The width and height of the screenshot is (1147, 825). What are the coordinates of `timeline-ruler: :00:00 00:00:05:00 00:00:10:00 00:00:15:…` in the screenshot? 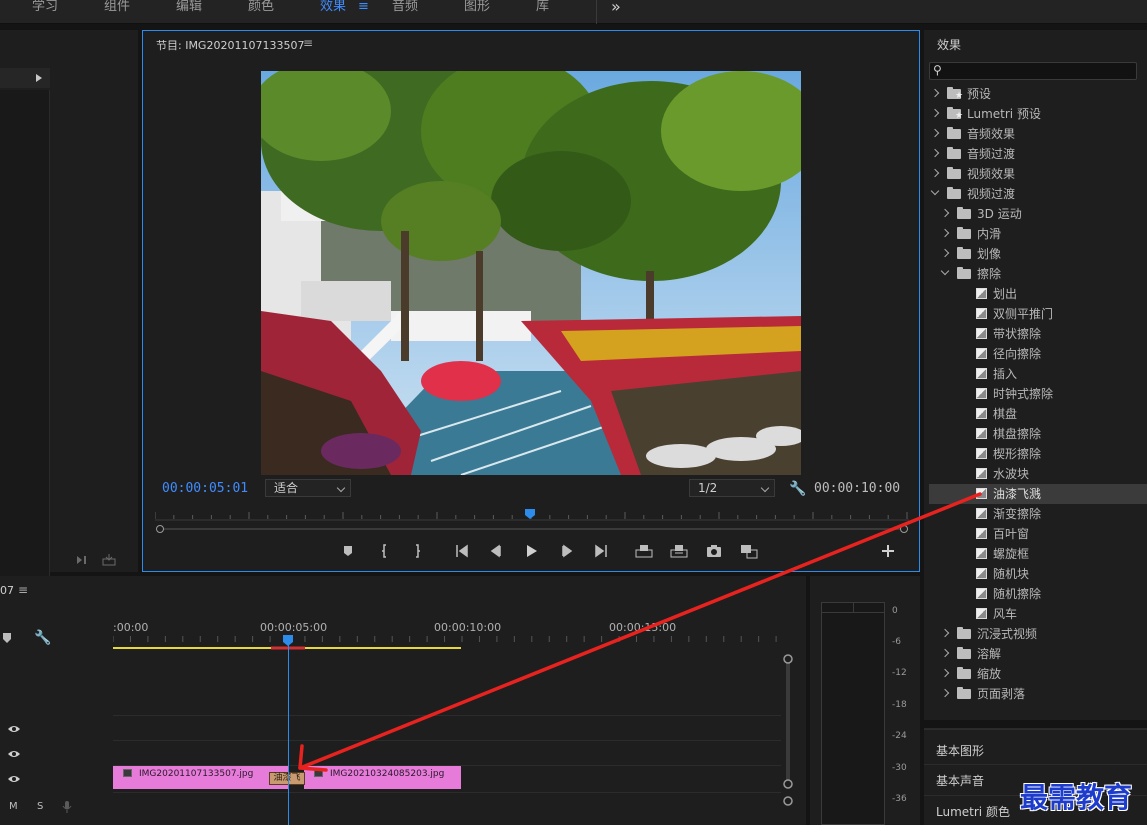 It's located at (448, 633).